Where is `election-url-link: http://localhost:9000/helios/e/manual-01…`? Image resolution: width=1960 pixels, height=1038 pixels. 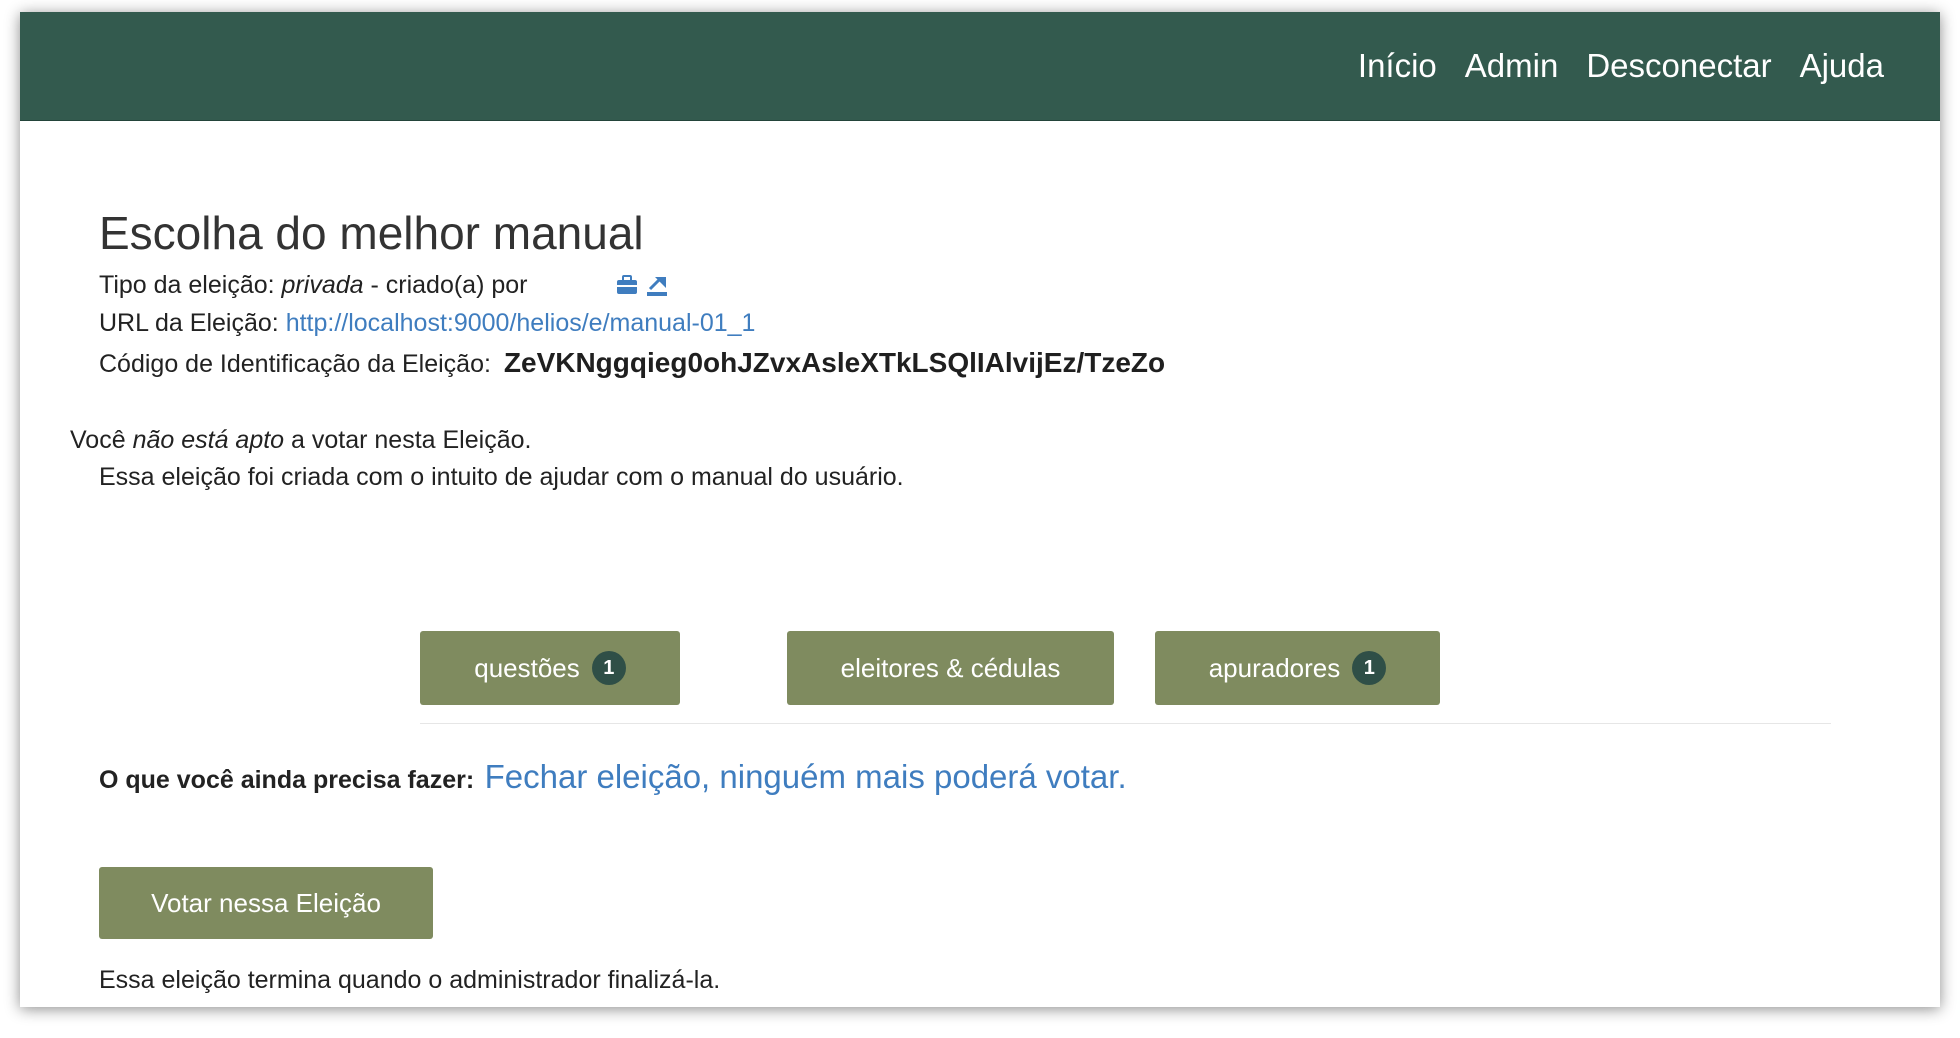
election-url-link: http://localhost:9000/helios/e/manual-01… is located at coordinates (521, 323).